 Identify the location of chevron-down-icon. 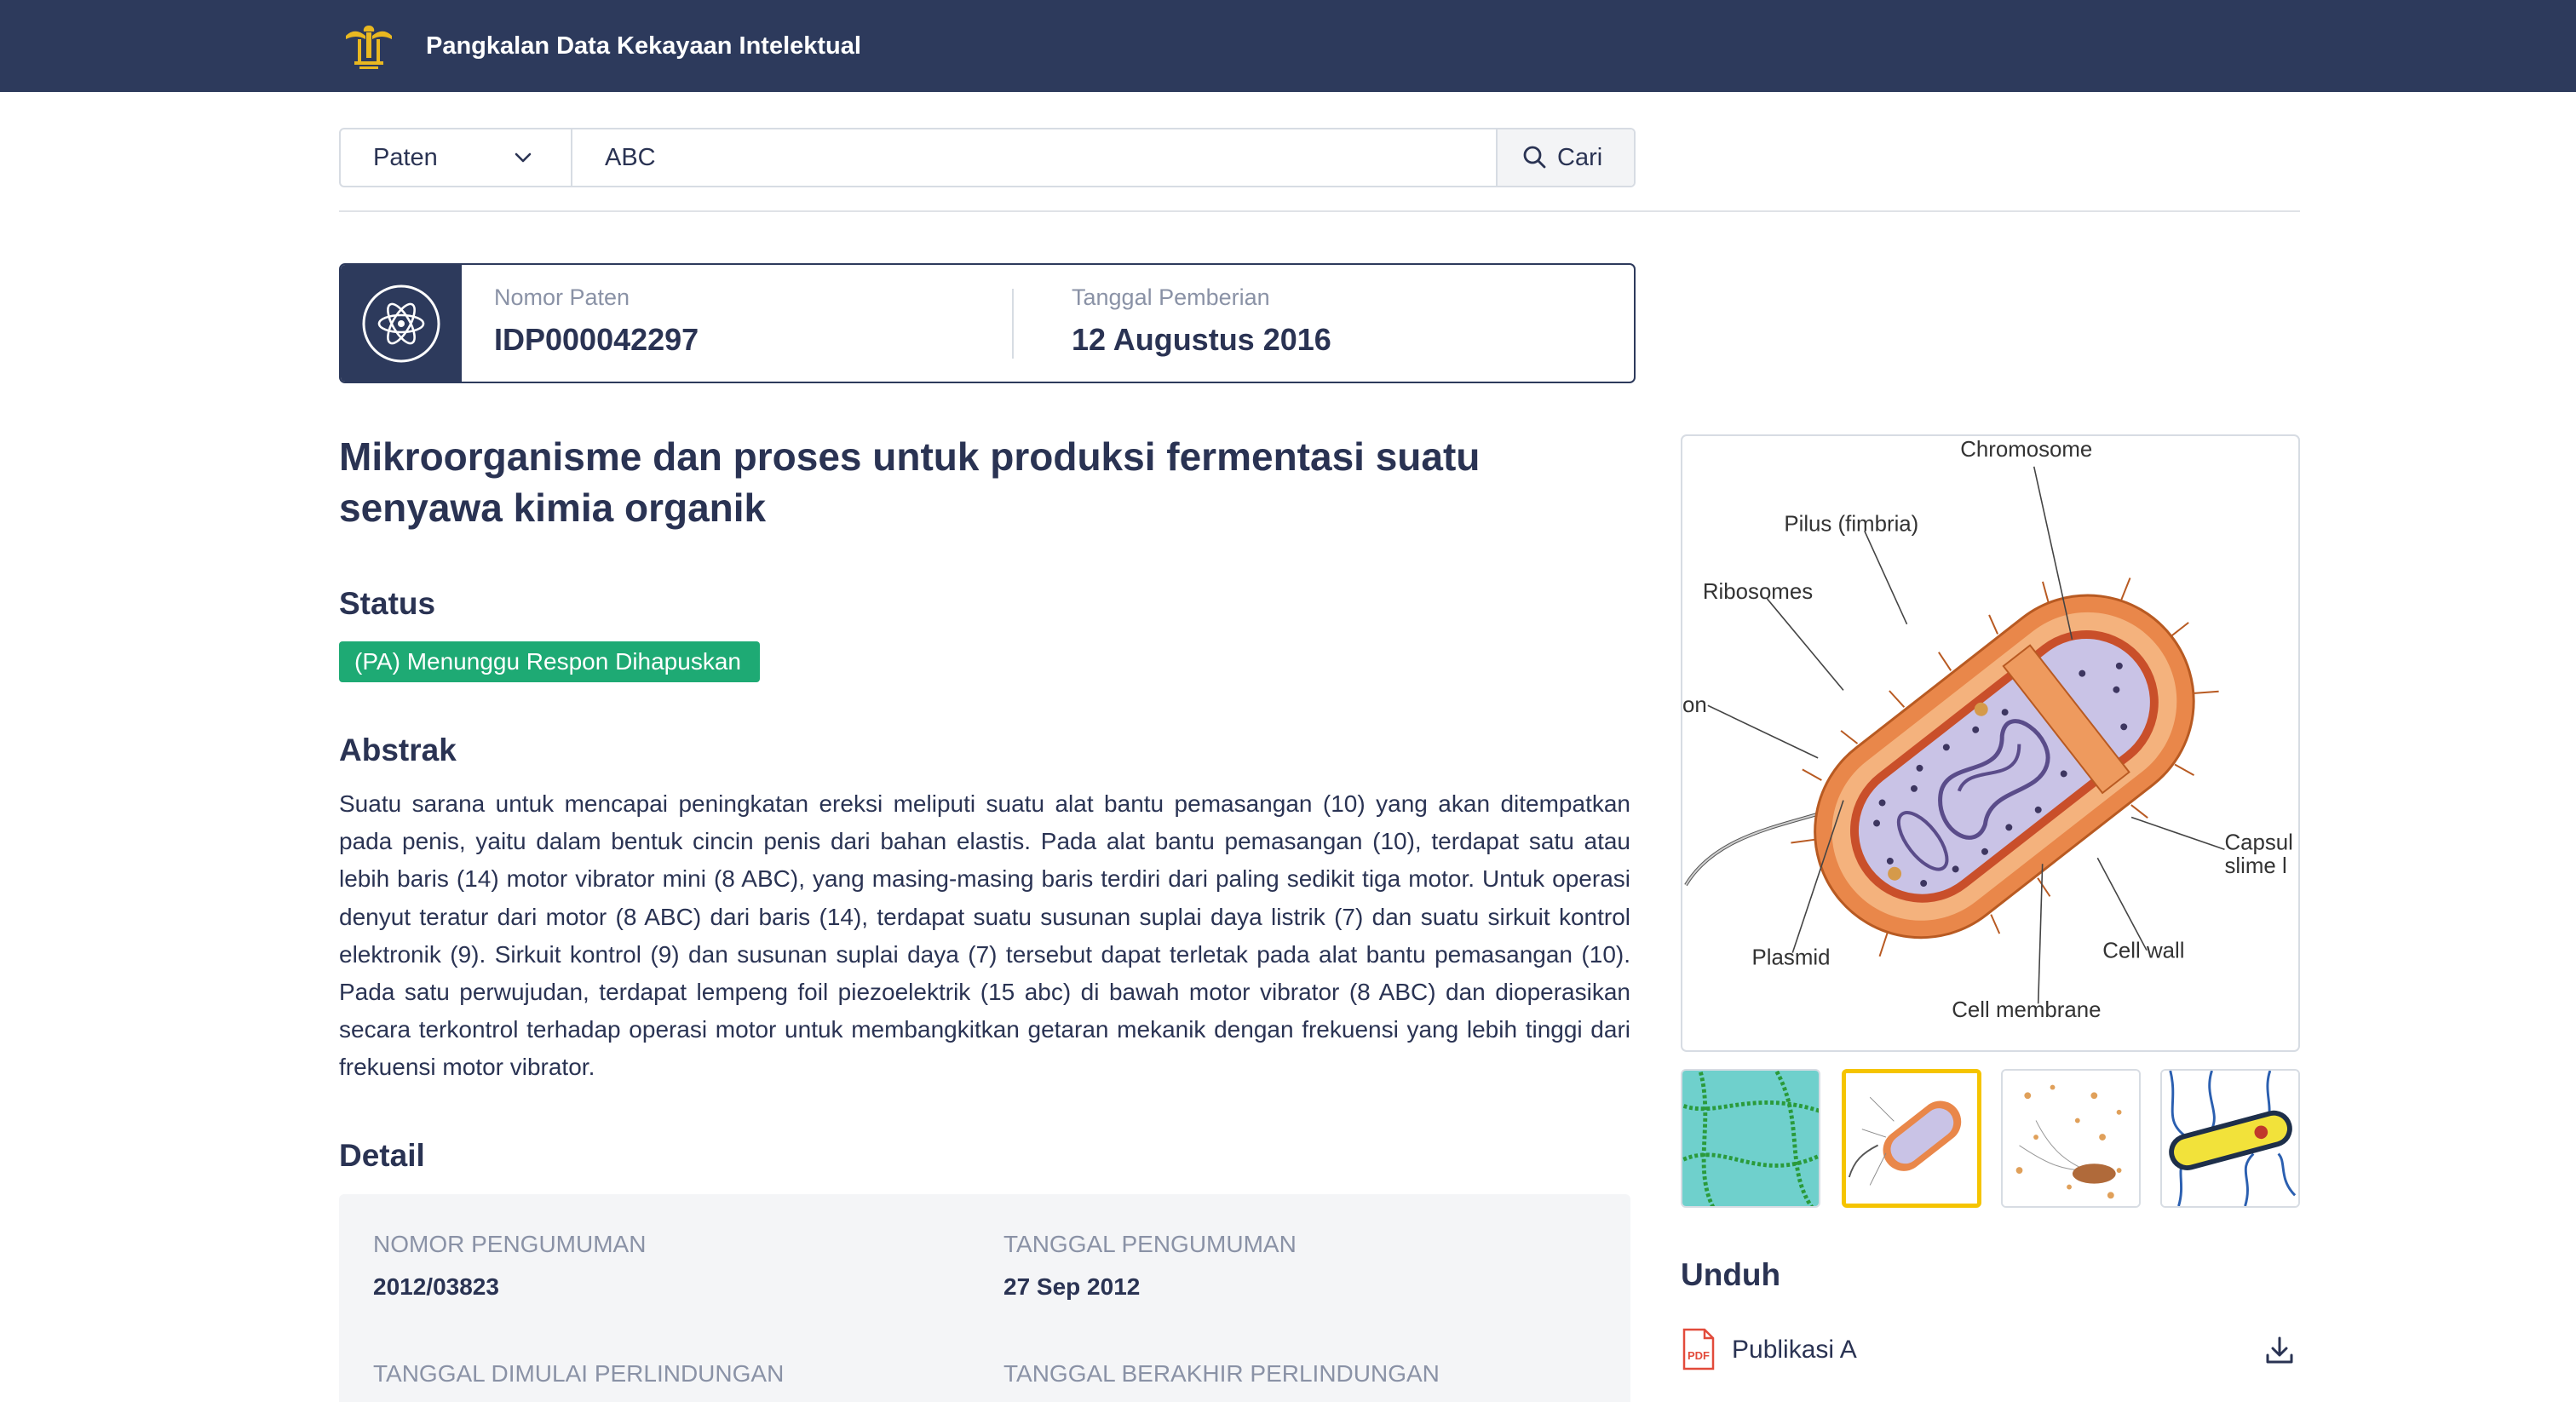
(523, 157).